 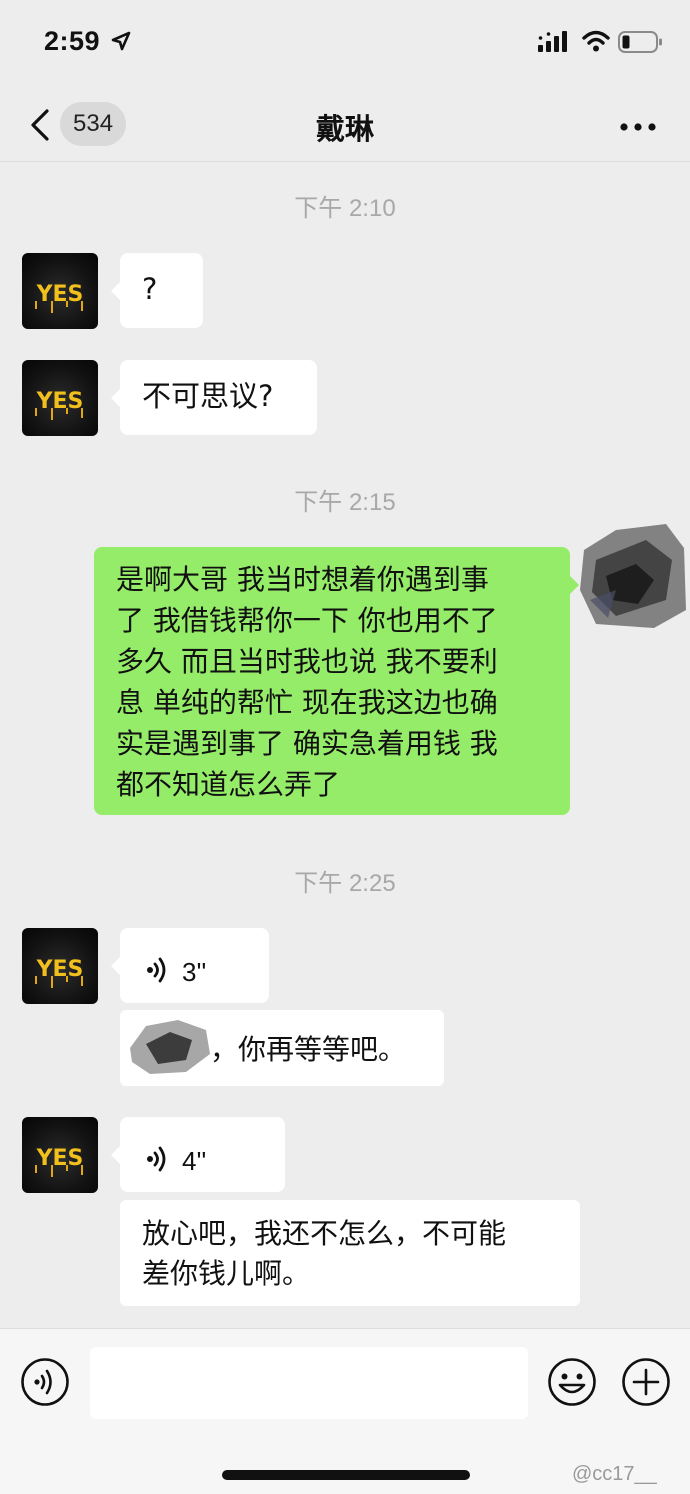 I want to click on chat-header: 534 戴琳, so click(x=345, y=125).